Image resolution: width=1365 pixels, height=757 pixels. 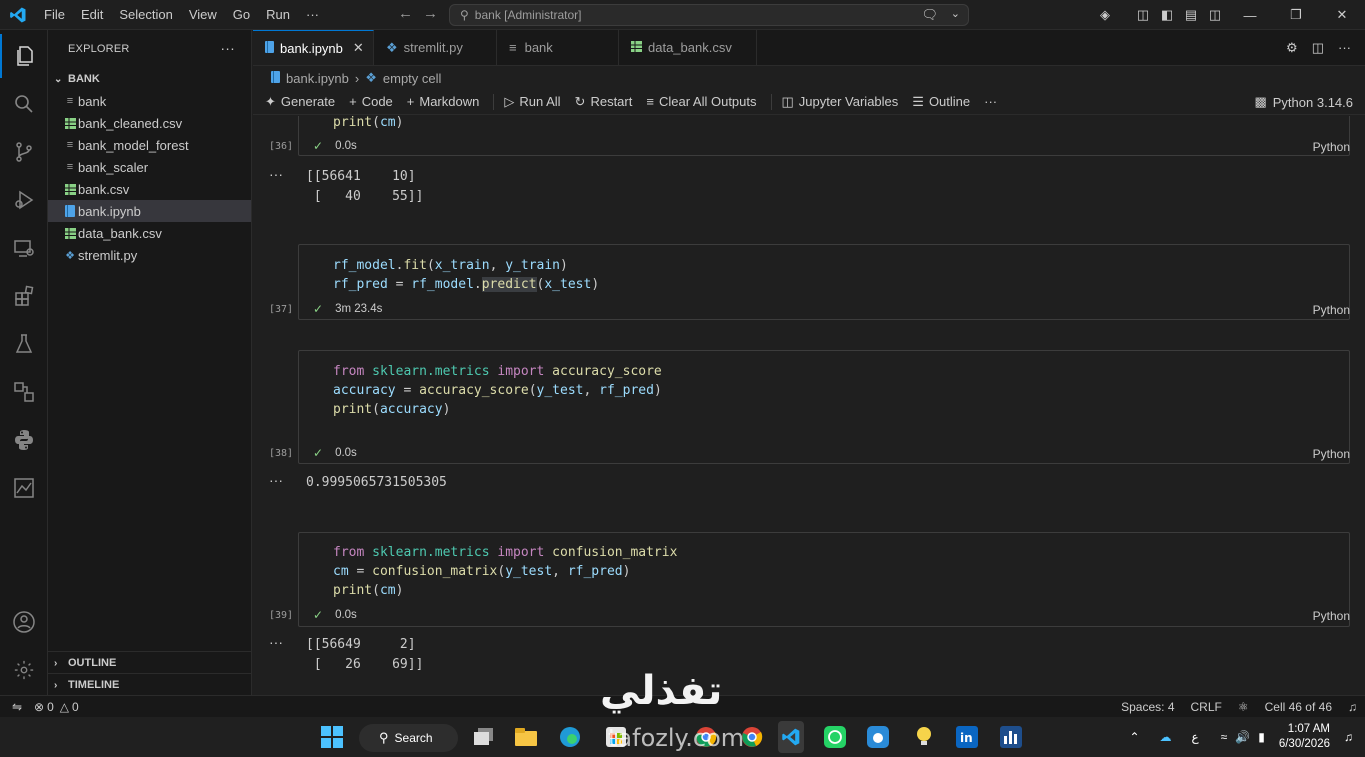 What do you see at coordinates (1215, 15) in the screenshot?
I see `toggle-secondary-sidebar-icon: ◫` at bounding box center [1215, 15].